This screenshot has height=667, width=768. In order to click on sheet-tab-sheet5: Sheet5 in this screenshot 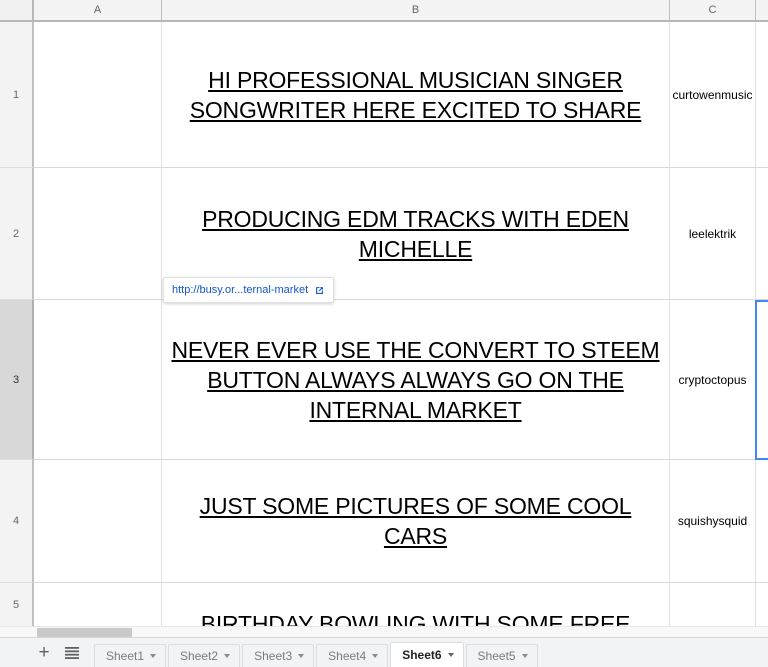, I will do `click(501, 655)`.